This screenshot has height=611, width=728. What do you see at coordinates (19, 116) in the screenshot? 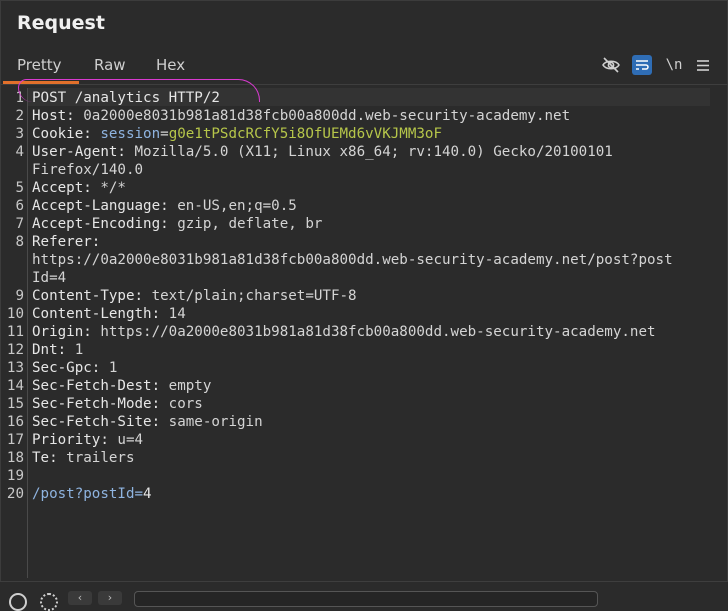
I see `line-number: 2` at bounding box center [19, 116].